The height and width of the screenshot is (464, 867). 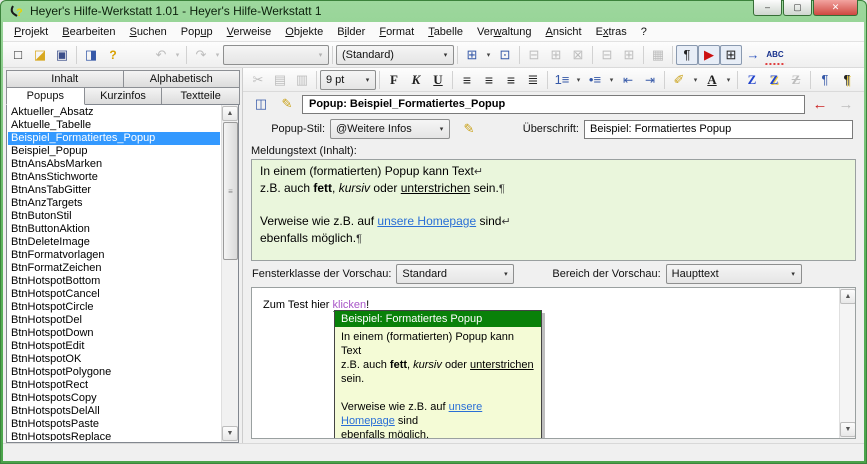 What do you see at coordinates (114, 216) in the screenshot?
I see `list-item: BtnButonStil` at bounding box center [114, 216].